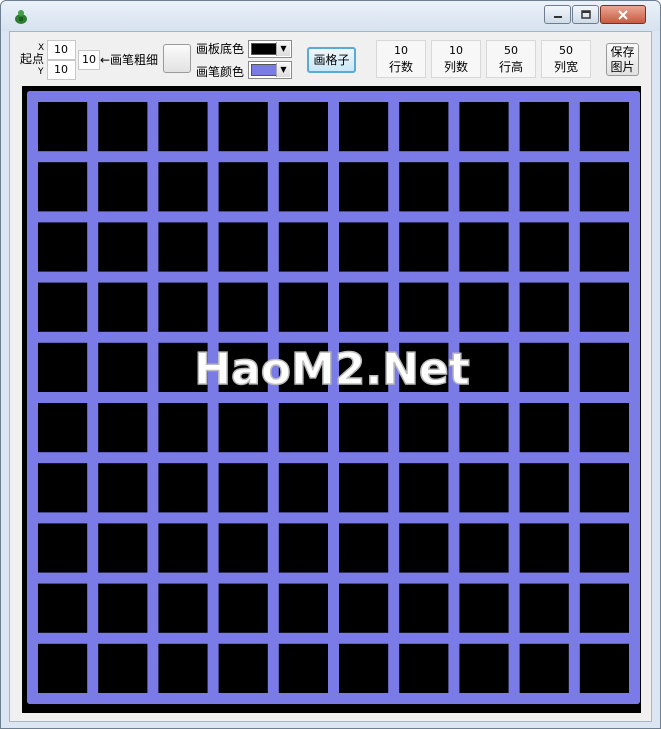  What do you see at coordinates (401, 51) in the screenshot?
I see `rows-value: 10` at bounding box center [401, 51].